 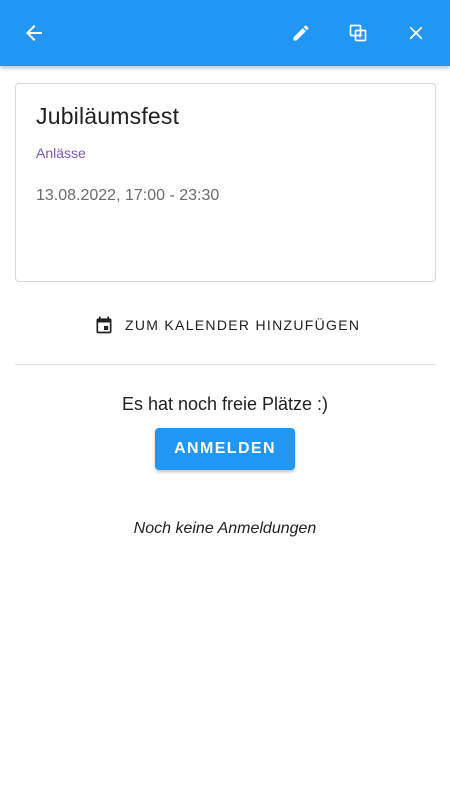 I want to click on edit-button, so click(x=301, y=33).